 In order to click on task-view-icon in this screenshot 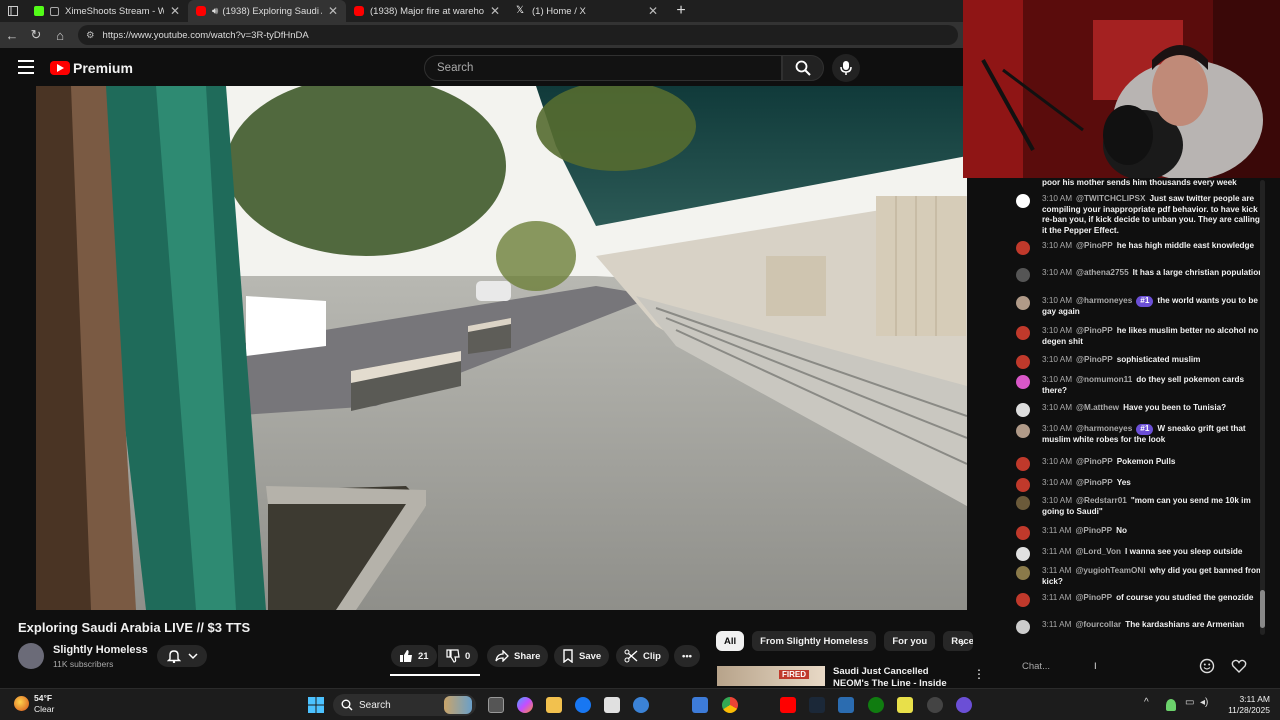, I will do `click(496, 705)`.